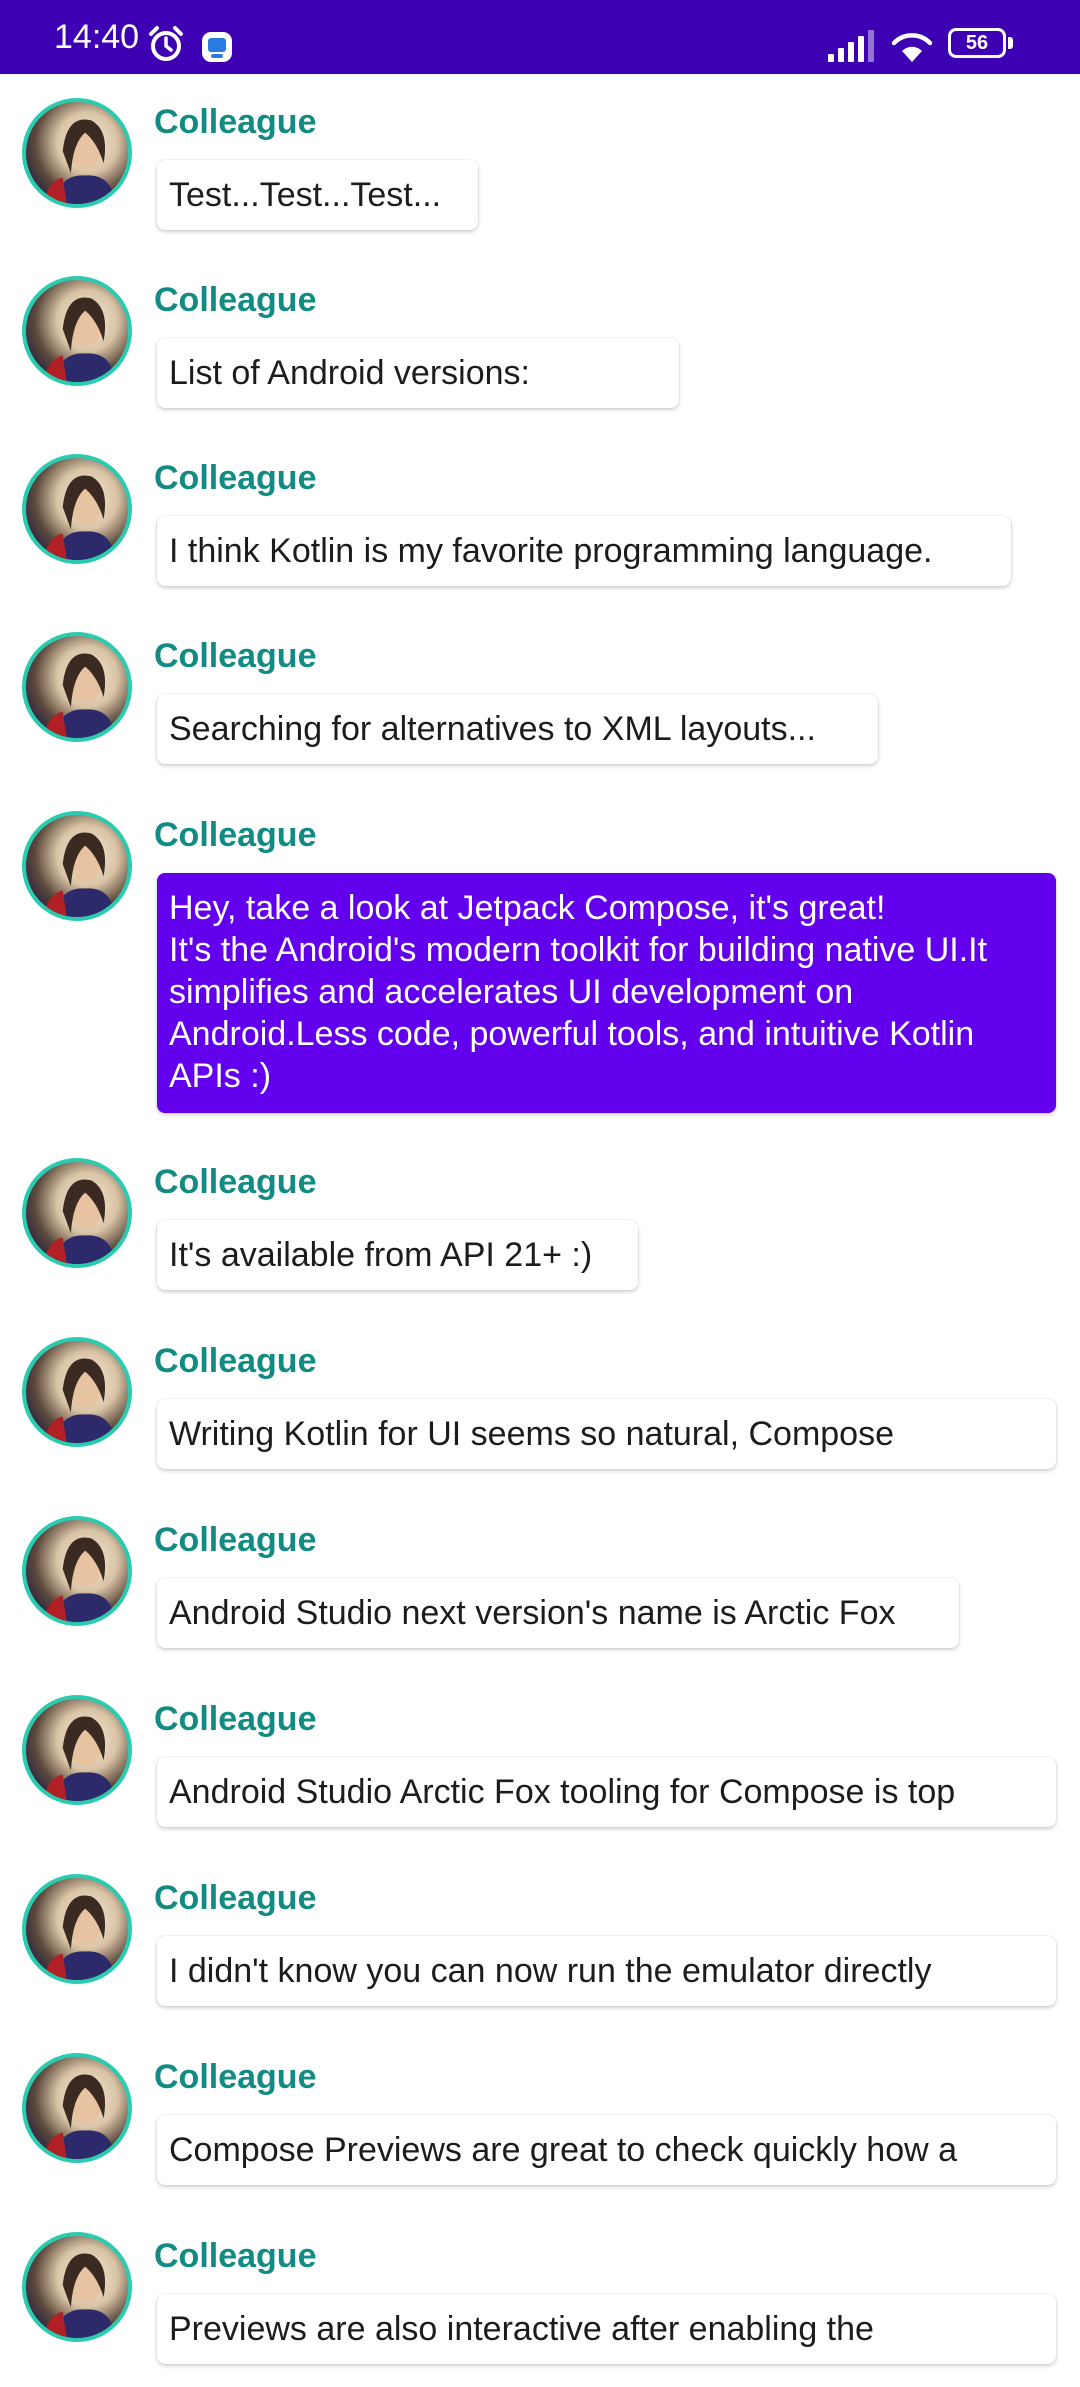 The height and width of the screenshot is (2387, 1080). What do you see at coordinates (97, 37) in the screenshot?
I see `status-time: 14:40` at bounding box center [97, 37].